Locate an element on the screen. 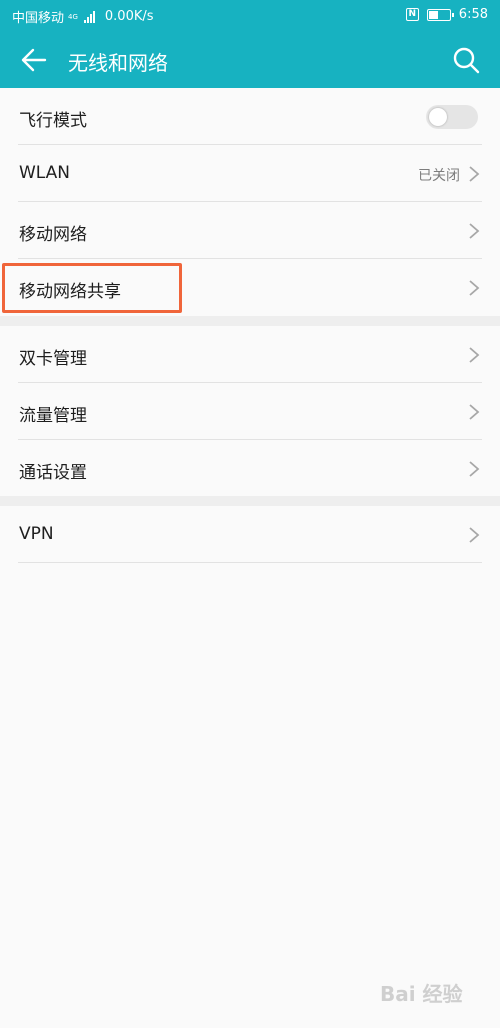 The height and width of the screenshot is (1028, 500). battery-icon is located at coordinates (440, 14).